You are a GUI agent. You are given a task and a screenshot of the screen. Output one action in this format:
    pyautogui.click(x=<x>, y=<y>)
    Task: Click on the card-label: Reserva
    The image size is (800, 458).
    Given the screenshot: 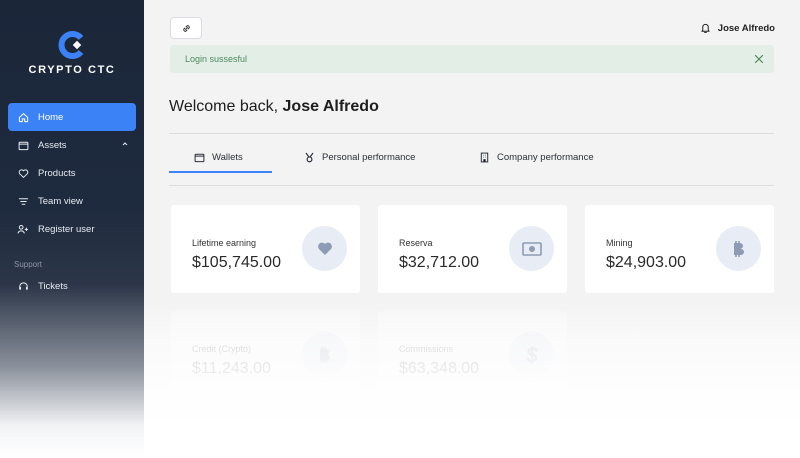 What is the action you would take?
    pyautogui.click(x=416, y=243)
    